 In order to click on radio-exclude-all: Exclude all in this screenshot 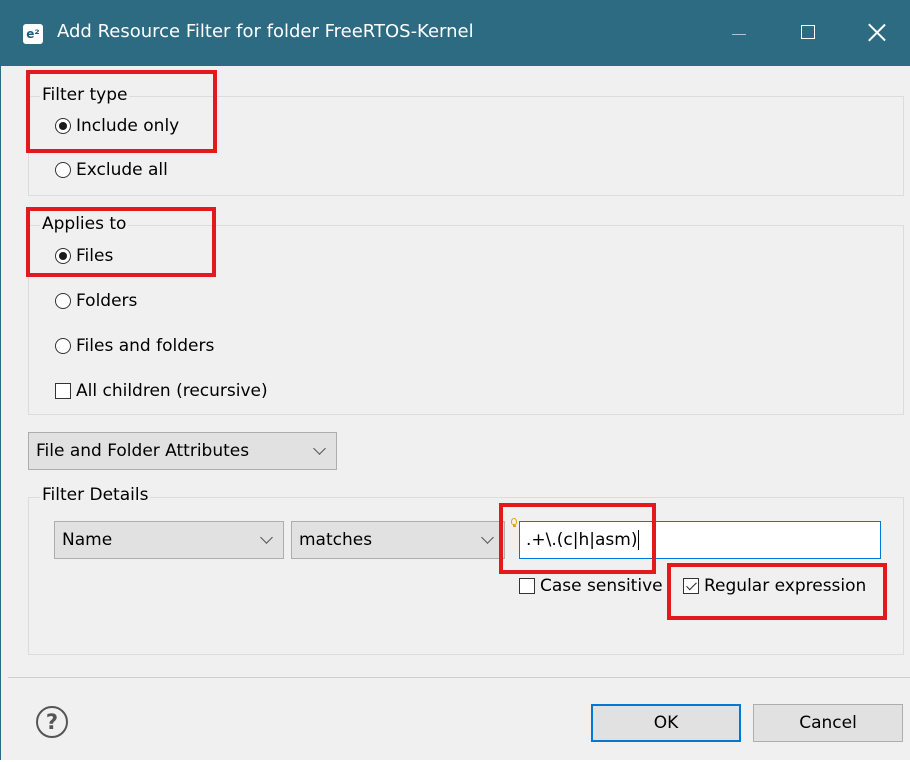, I will do `click(111, 170)`.